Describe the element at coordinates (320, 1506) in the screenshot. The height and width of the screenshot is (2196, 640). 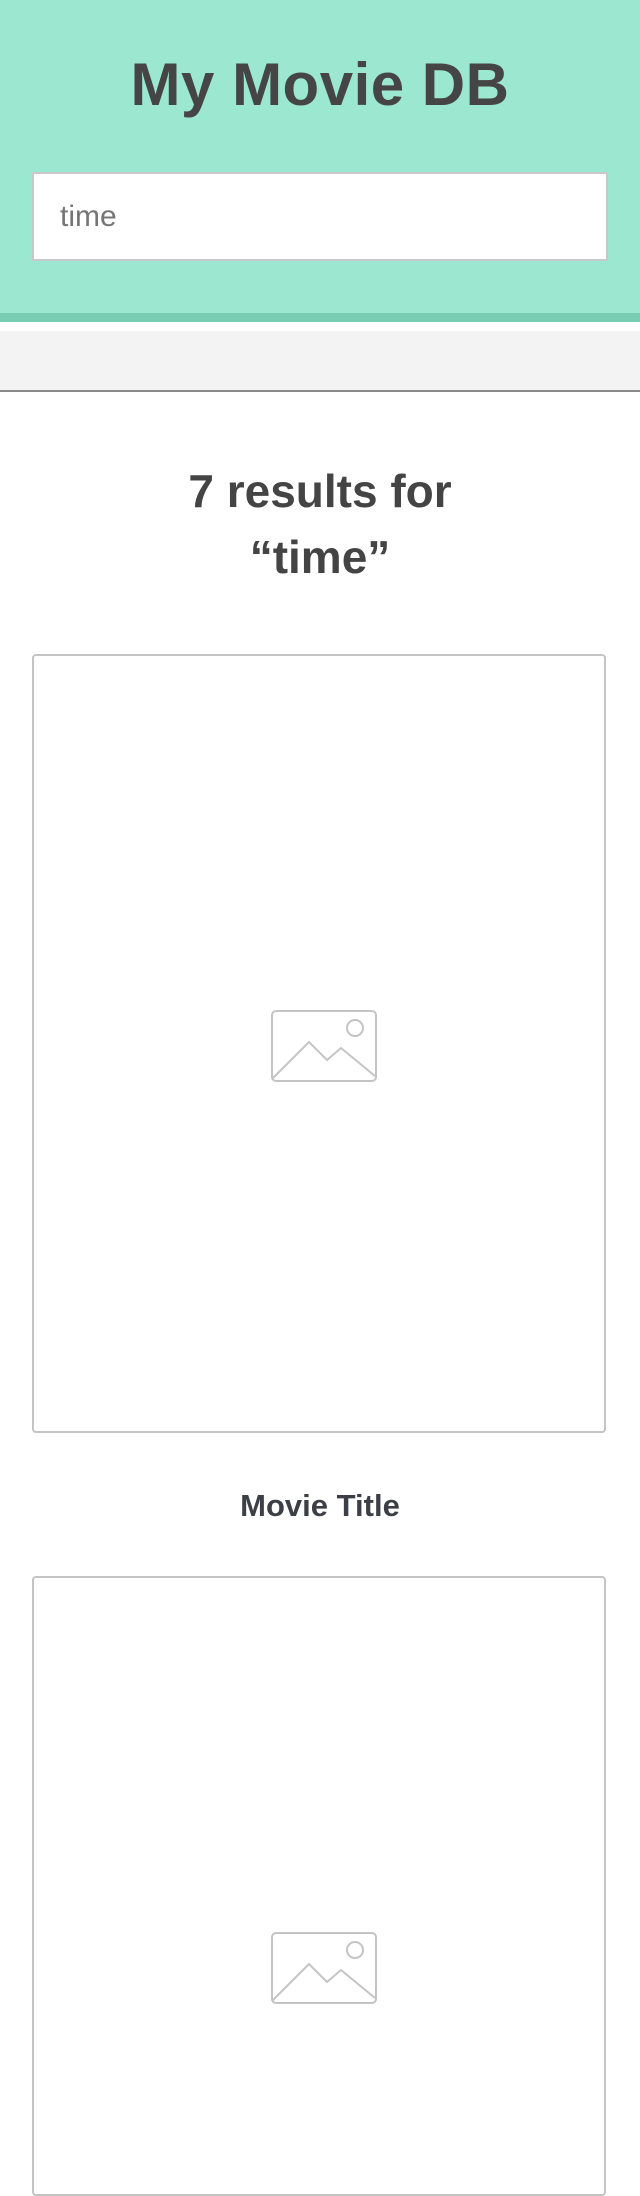
I see `movie-title: Movie Title` at that location.